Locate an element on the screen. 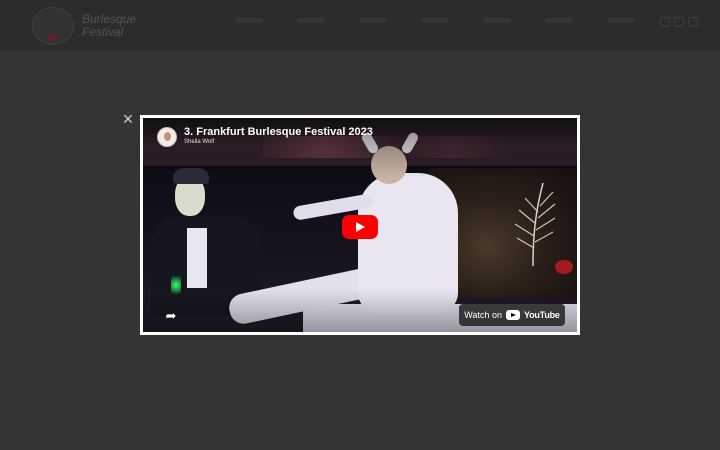 This screenshot has width=720, height=450. play-button is located at coordinates (360, 227).